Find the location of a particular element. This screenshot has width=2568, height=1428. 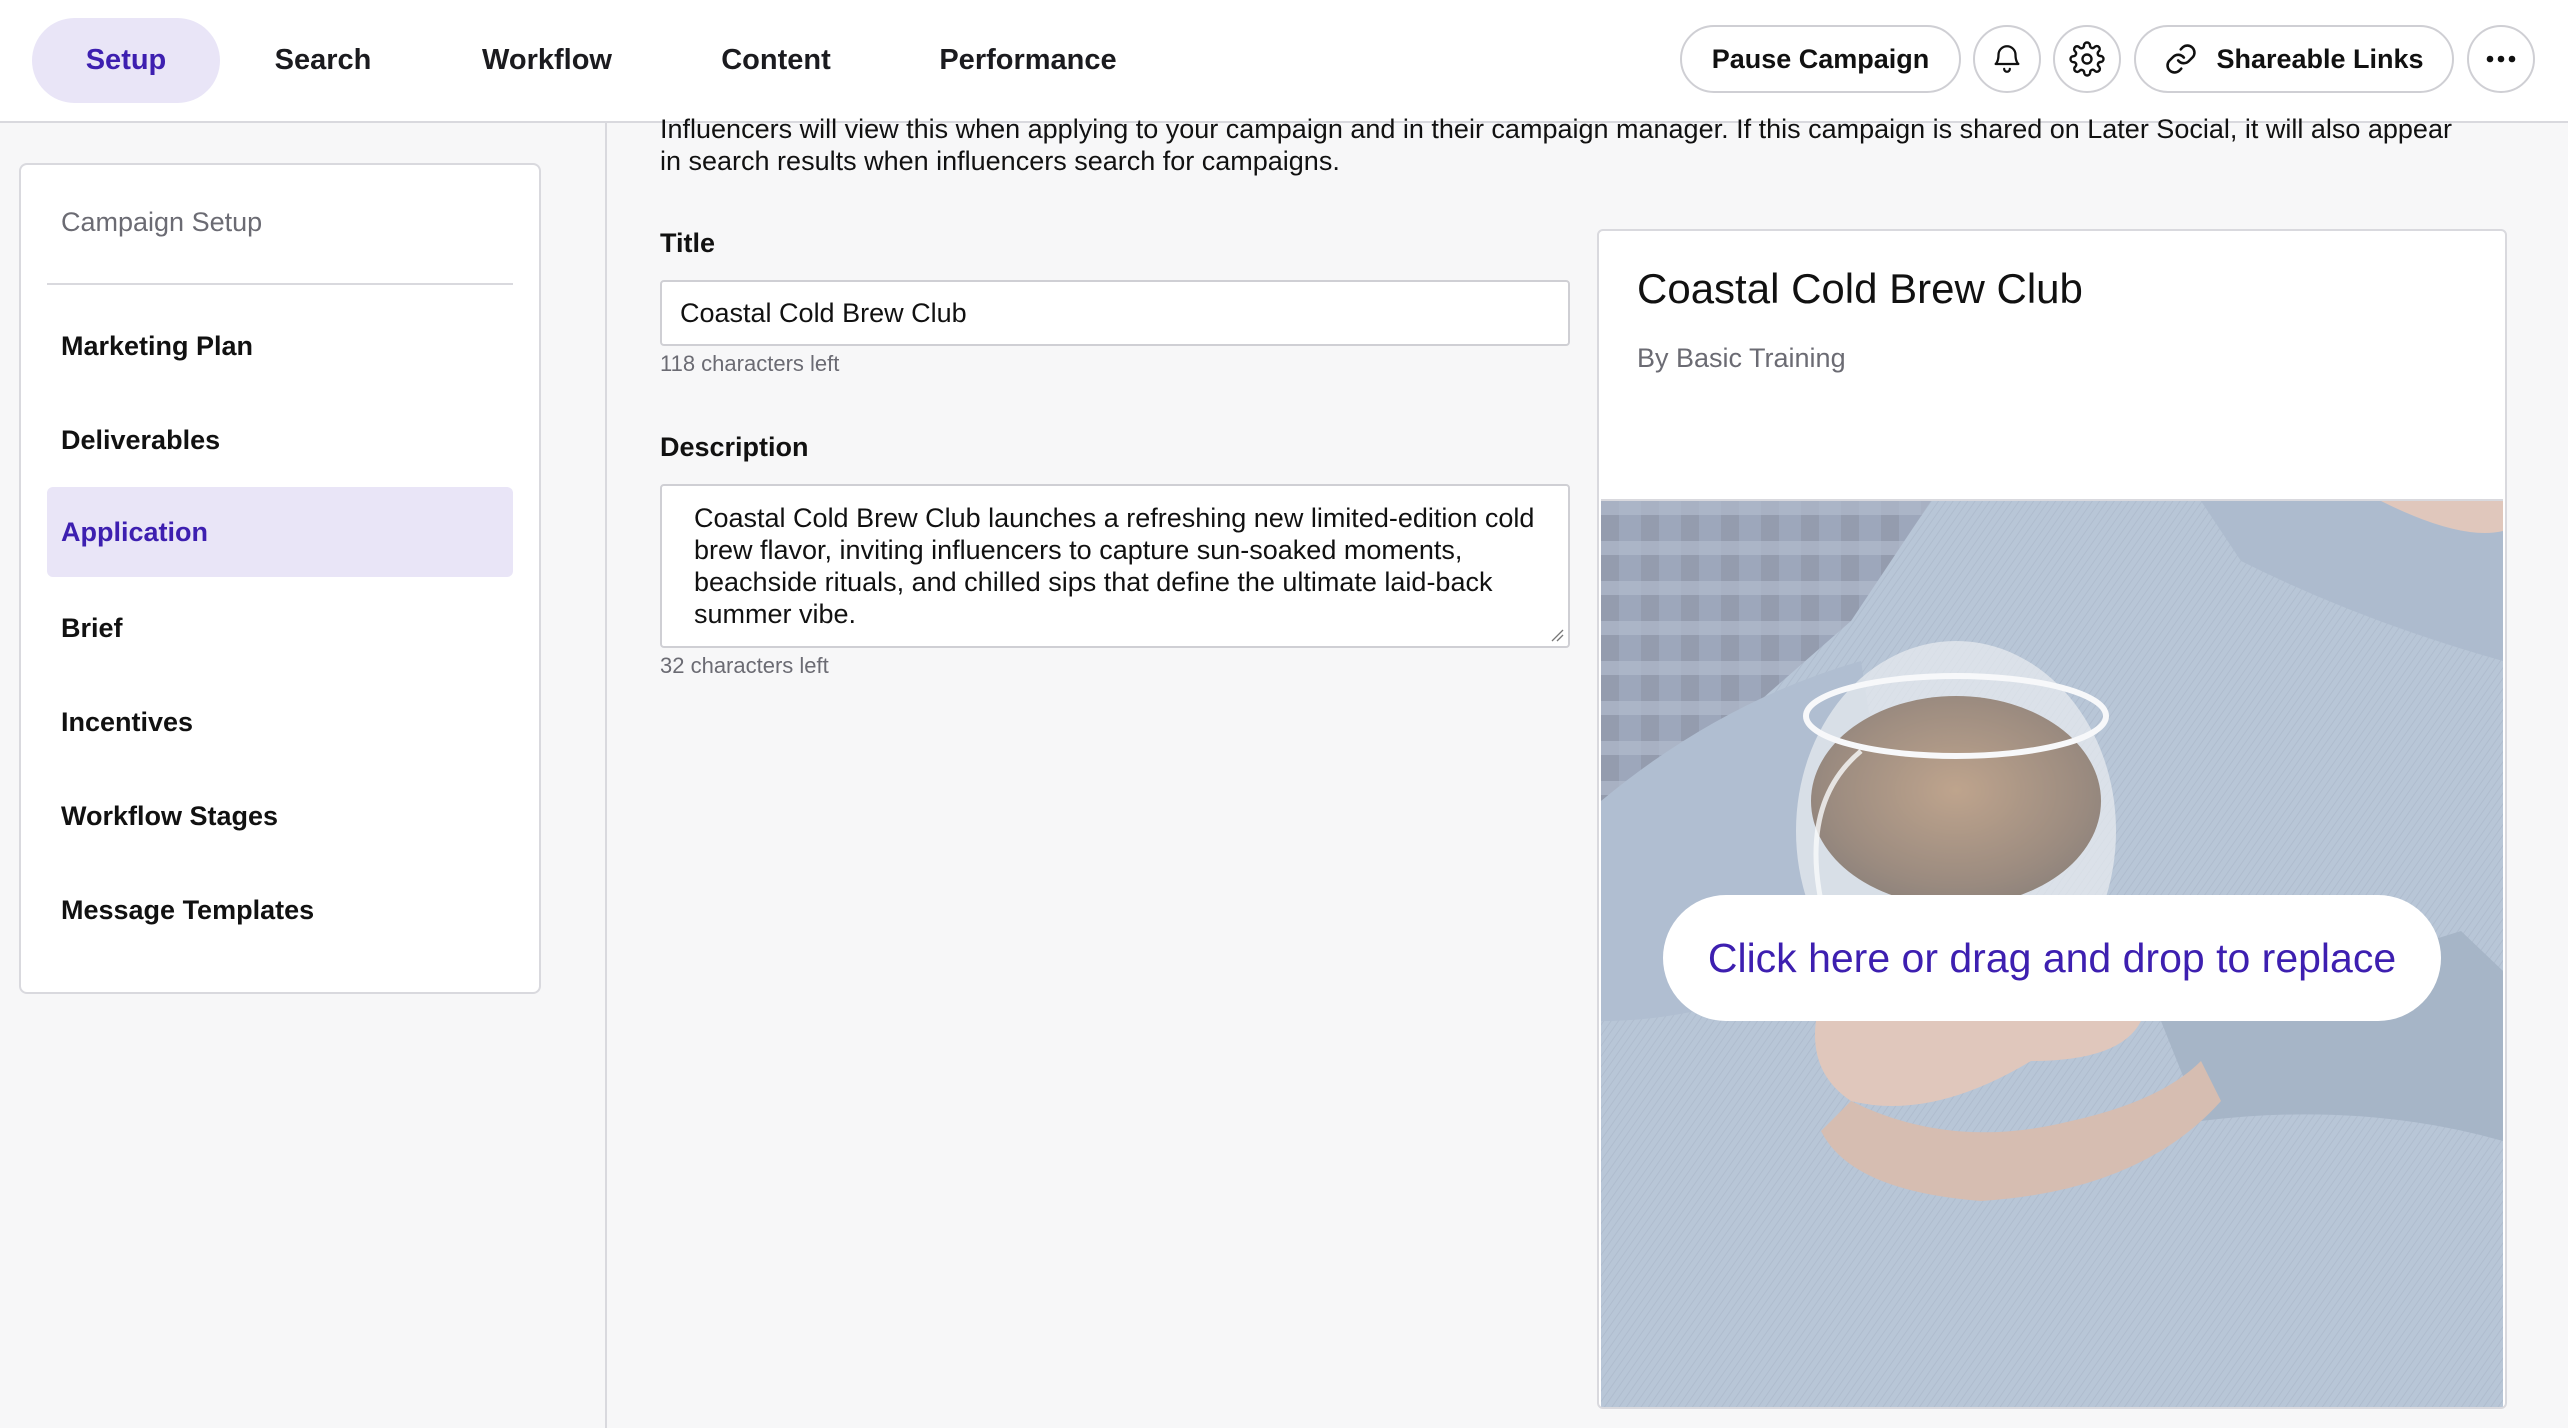

title-label: Title is located at coordinates (688, 243).